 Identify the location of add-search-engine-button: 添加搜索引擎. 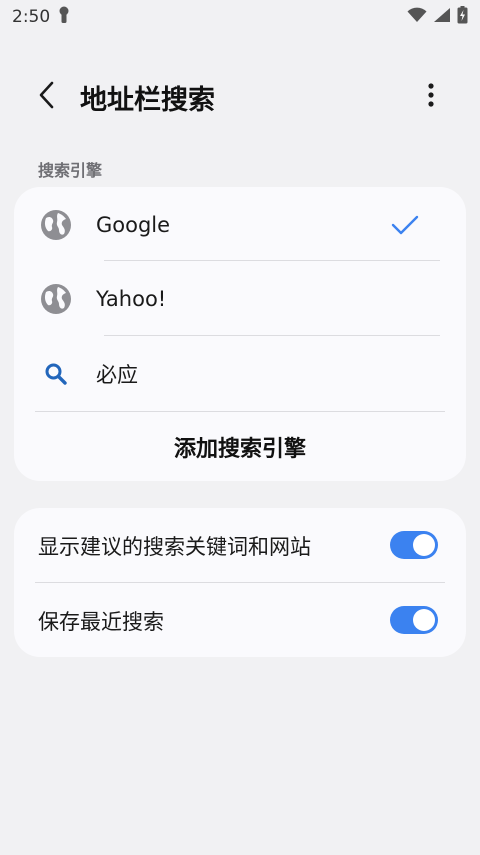
(240, 446).